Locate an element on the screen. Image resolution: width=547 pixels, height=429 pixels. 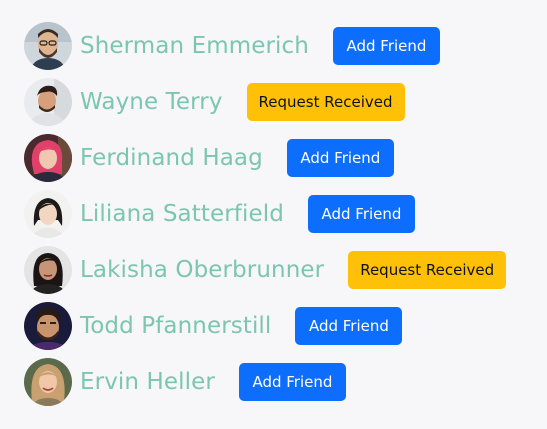
friend-name: Ferdinand Haag is located at coordinates (171, 158).